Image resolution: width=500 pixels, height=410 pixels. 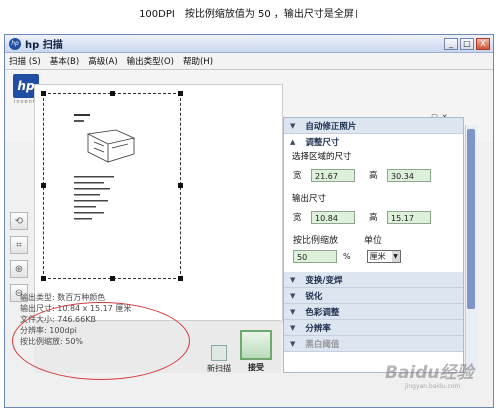 I want to click on accept-button: 接受, so click(x=256, y=351).